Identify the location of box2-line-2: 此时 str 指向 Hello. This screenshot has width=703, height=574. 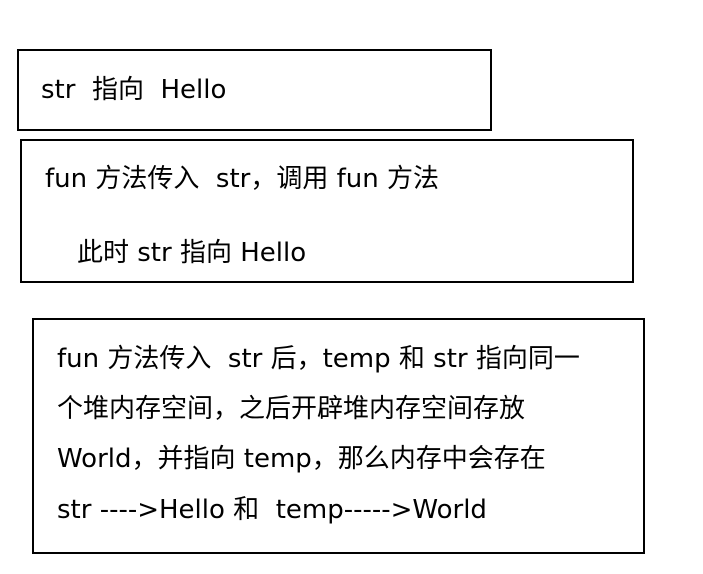
(192, 253).